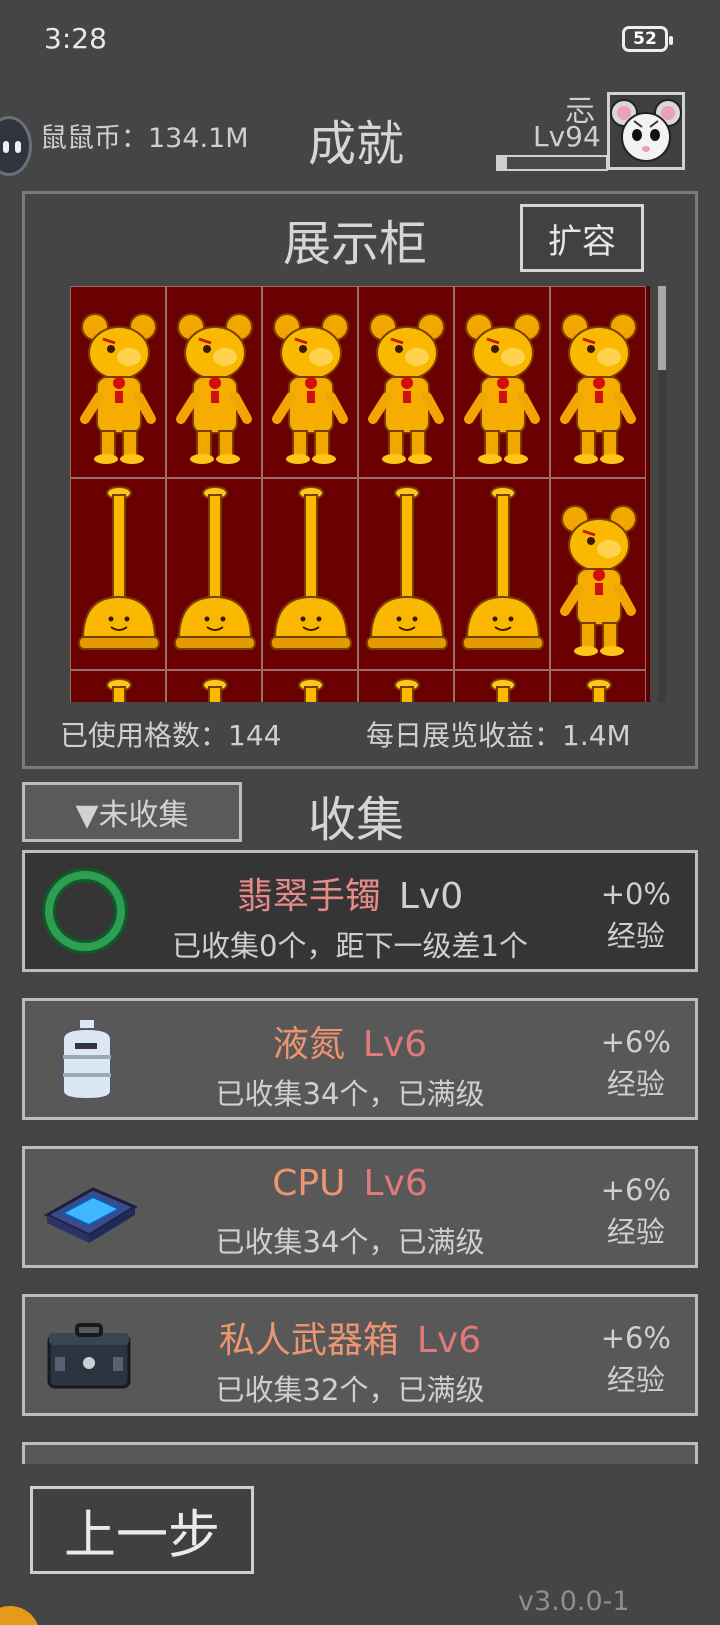 This screenshot has height=1625, width=720. Describe the element at coordinates (309, 1183) in the screenshot. I see `item-name: CPU` at that location.